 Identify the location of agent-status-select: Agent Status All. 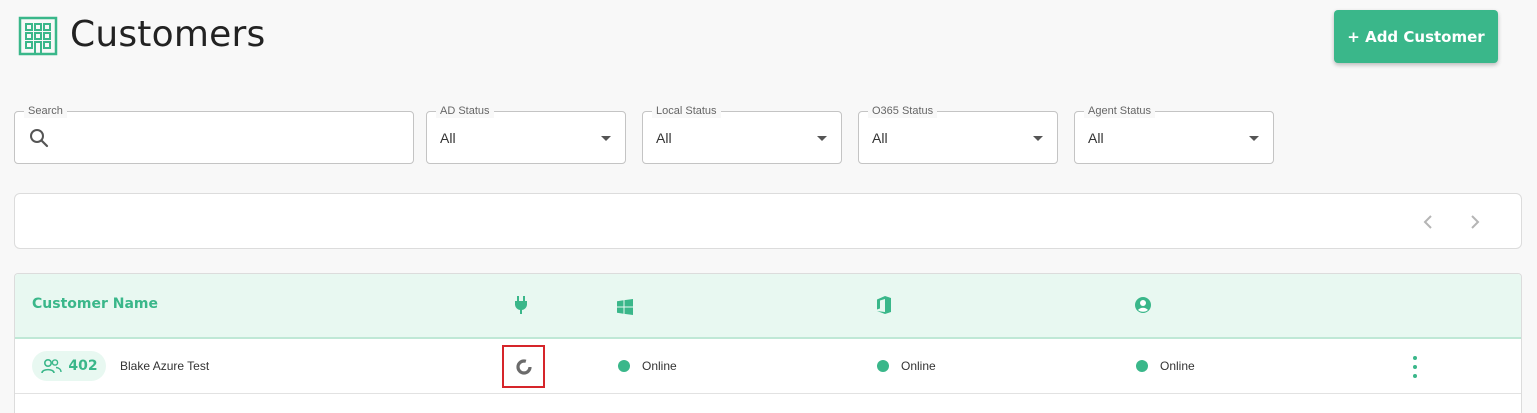
(1174, 134).